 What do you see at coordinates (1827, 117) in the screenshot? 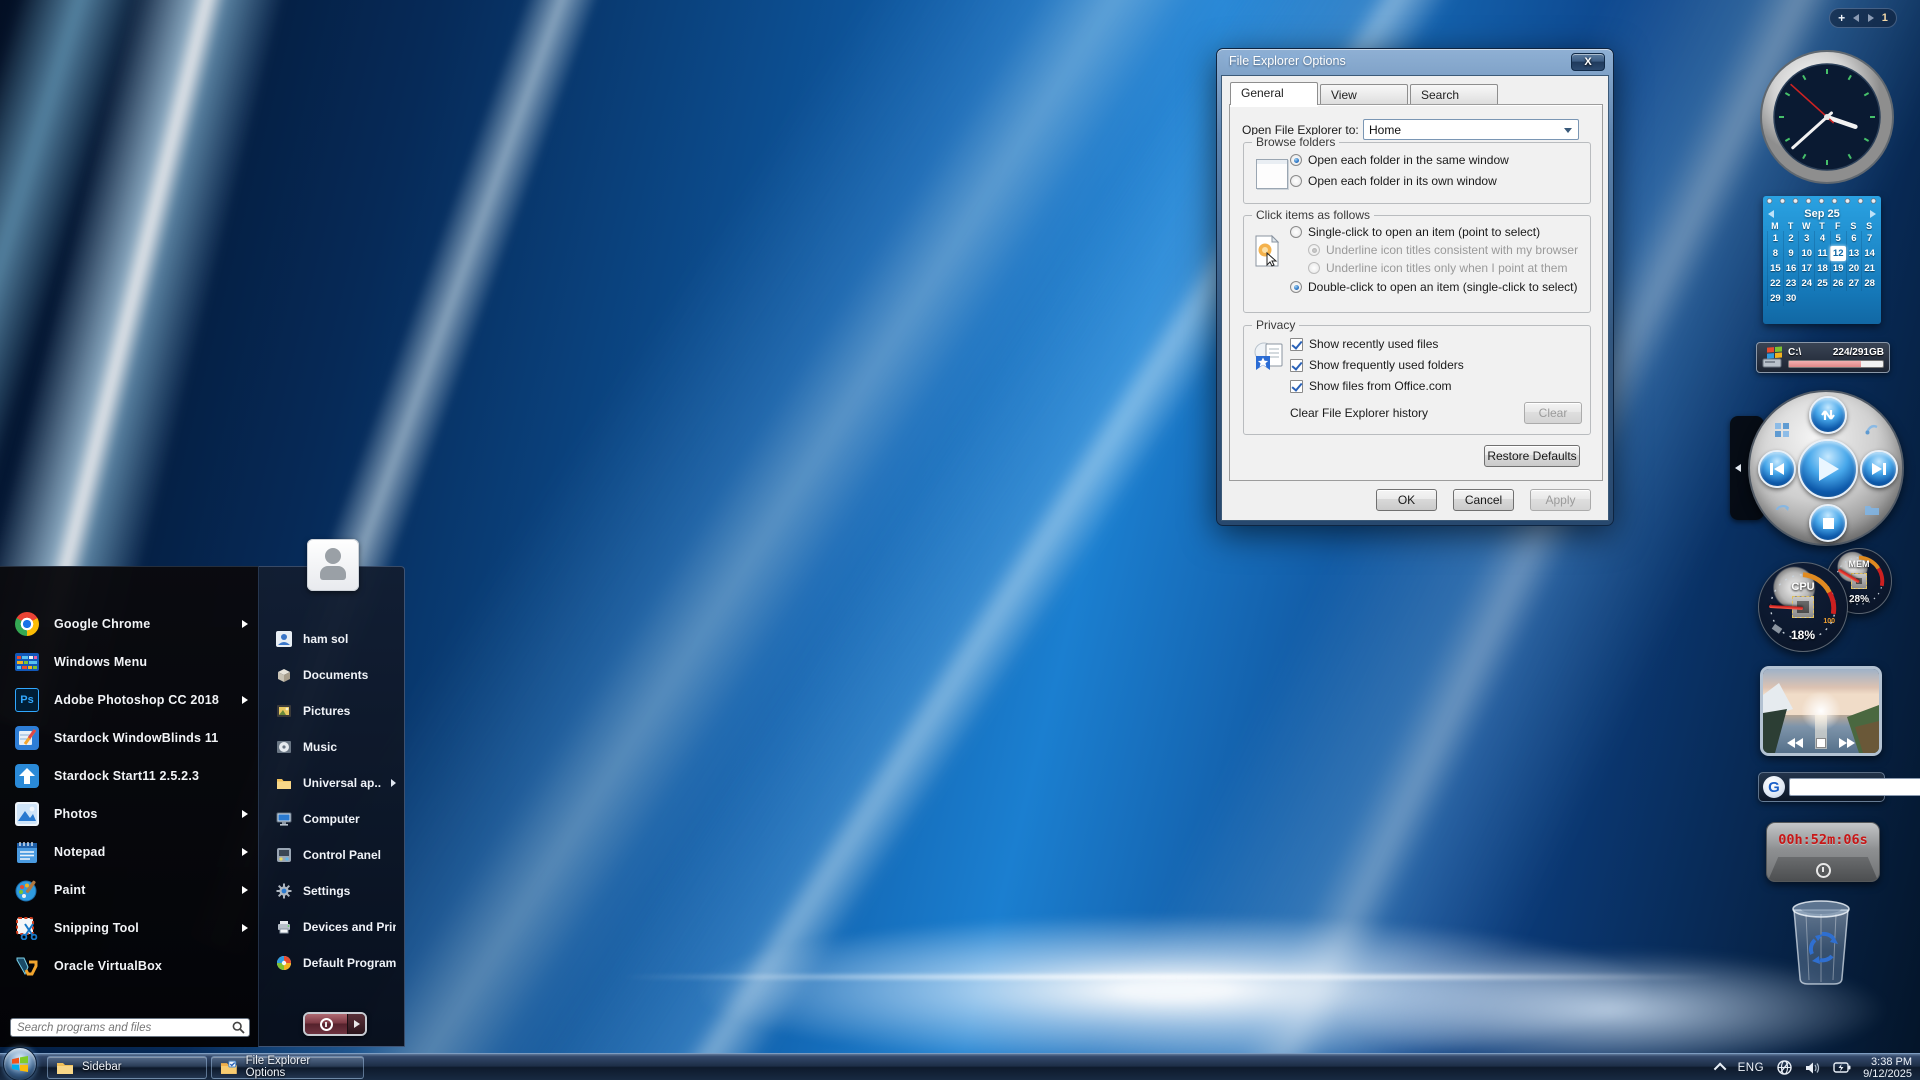
I see `clock-gadget` at bounding box center [1827, 117].